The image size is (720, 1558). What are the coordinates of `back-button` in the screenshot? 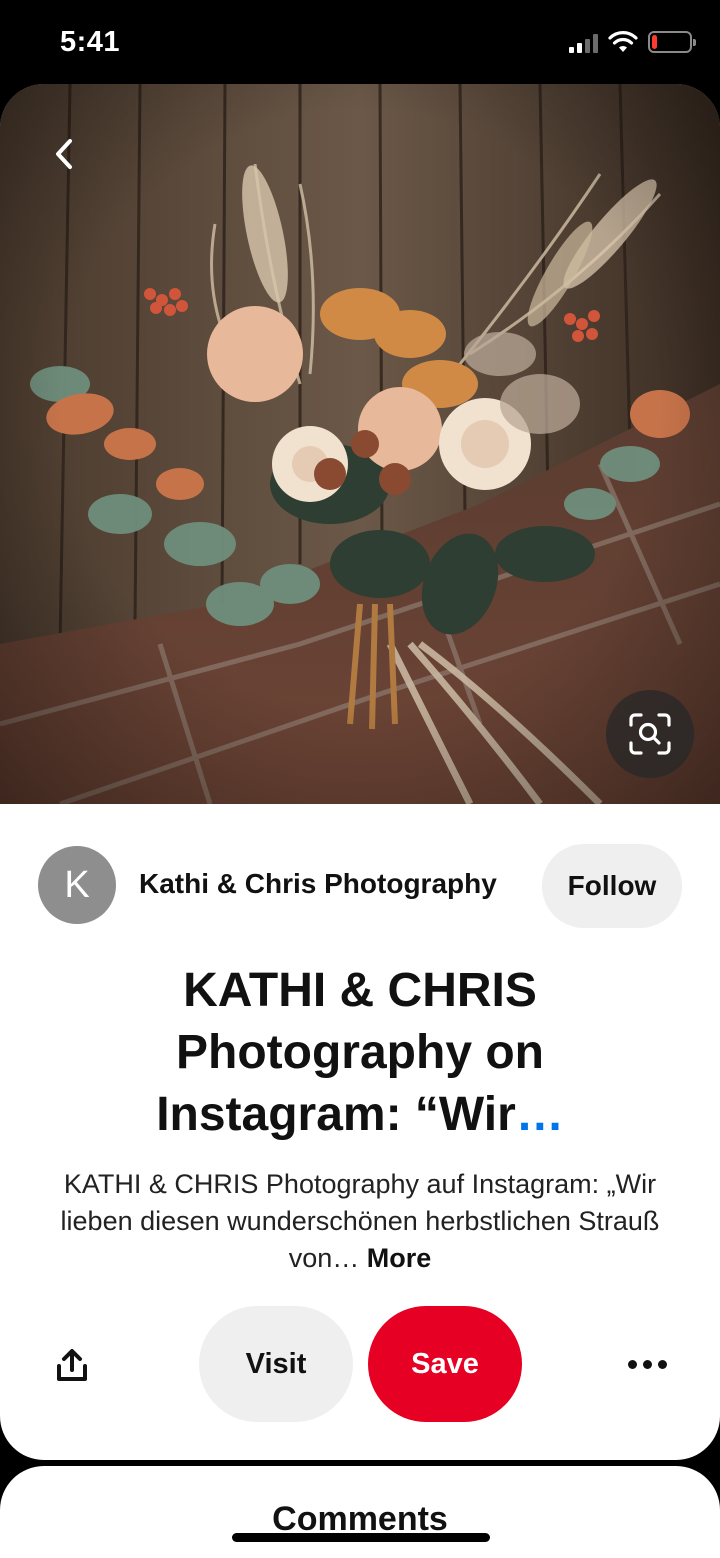 It's located at (64, 154).